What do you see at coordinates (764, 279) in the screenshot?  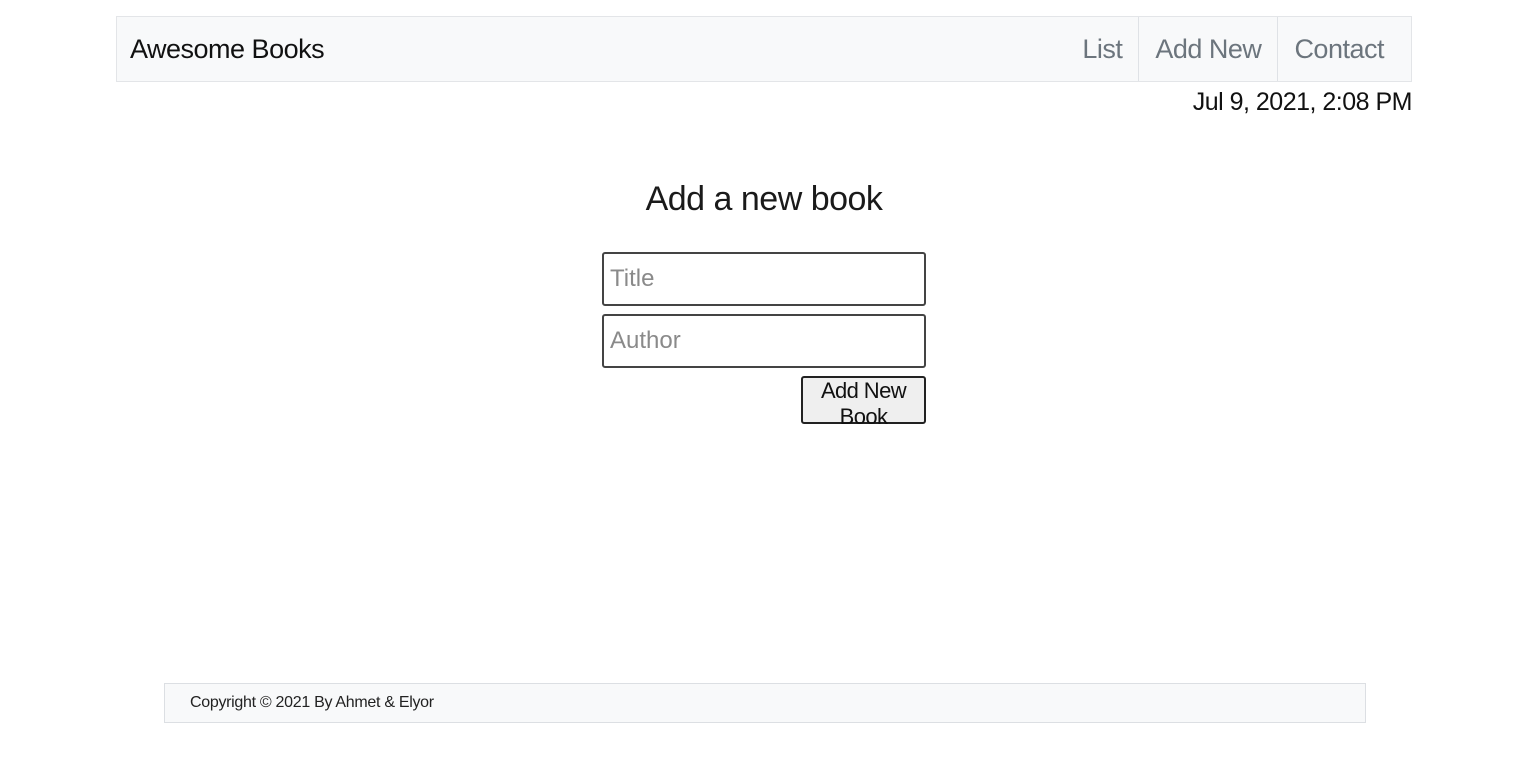 I see `title-input` at bounding box center [764, 279].